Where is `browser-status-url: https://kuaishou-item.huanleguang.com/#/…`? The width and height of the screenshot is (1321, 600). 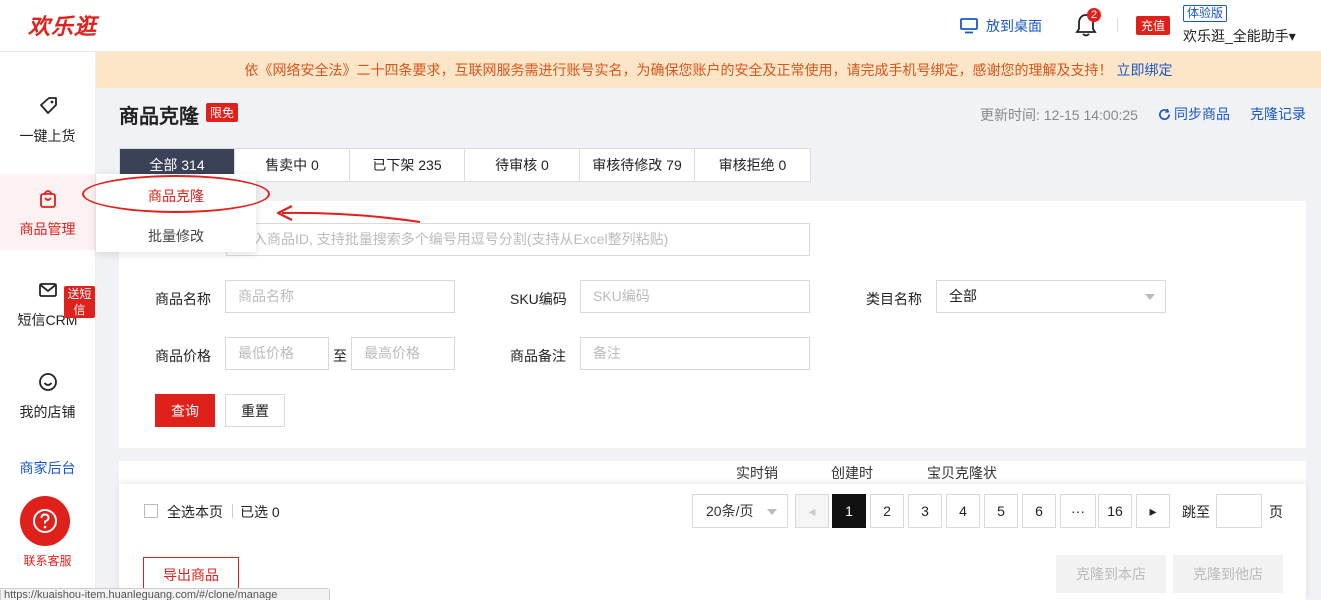
browser-status-url: https://kuaishou-item.huanleguang.com/#/… is located at coordinates (165, 594).